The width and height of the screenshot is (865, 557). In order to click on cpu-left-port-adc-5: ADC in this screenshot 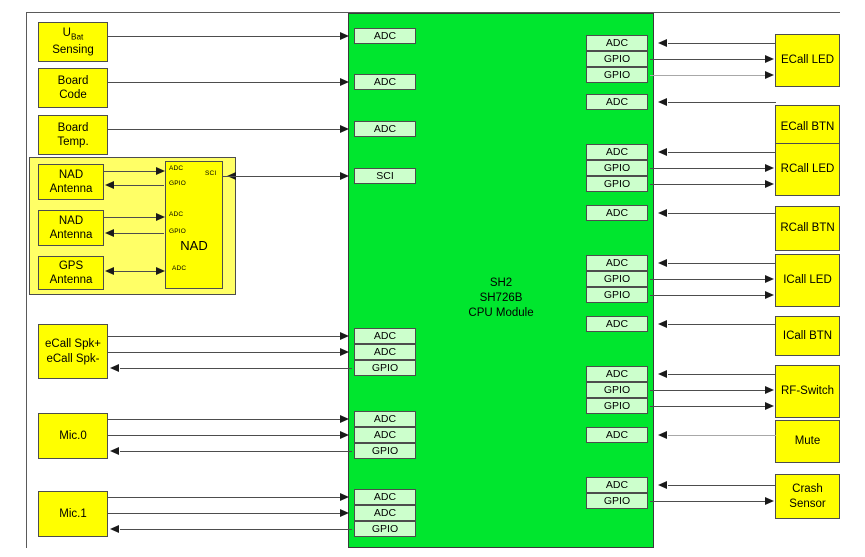, I will do `click(385, 352)`.